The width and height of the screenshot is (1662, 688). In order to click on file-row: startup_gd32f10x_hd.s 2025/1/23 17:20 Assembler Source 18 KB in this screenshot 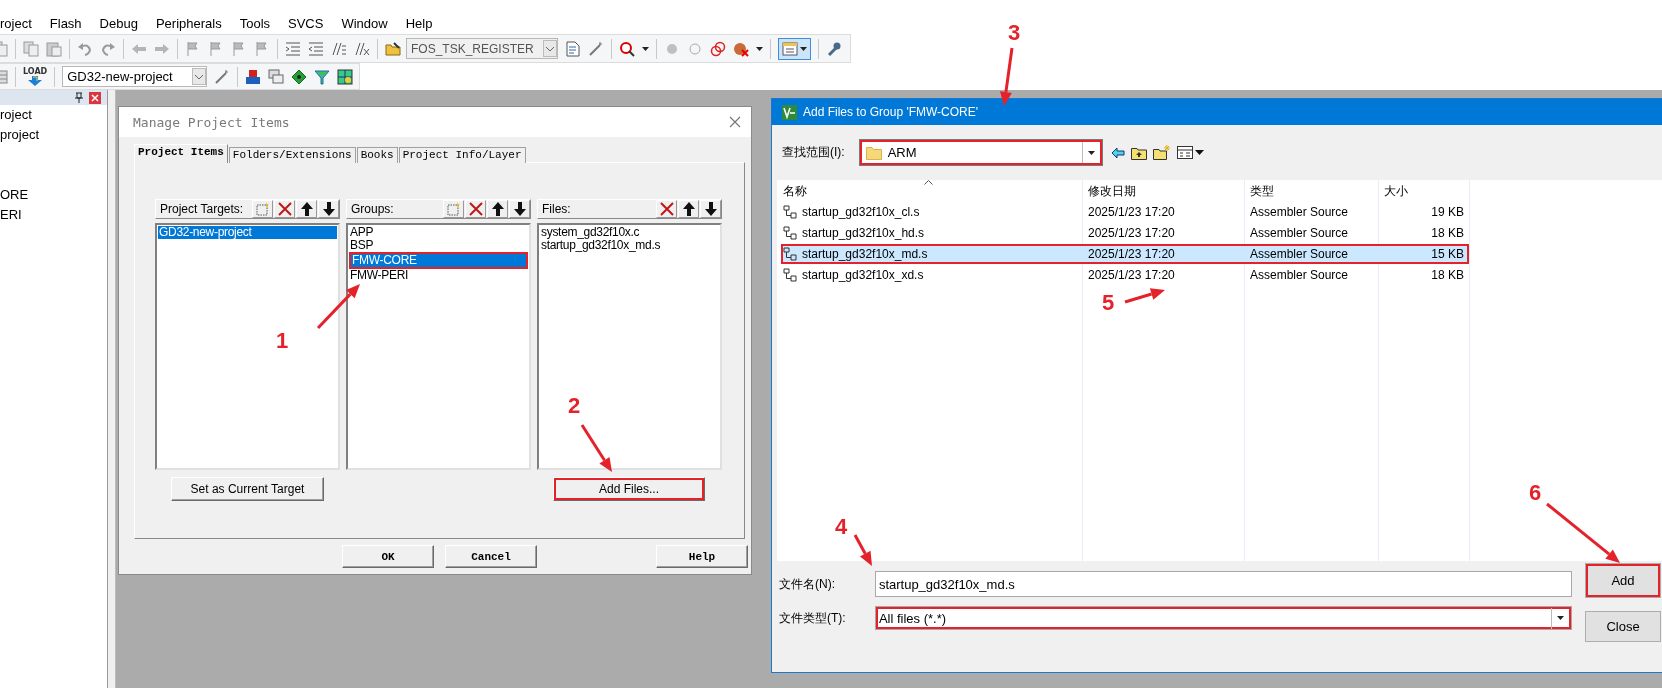, I will do `click(1125, 233)`.